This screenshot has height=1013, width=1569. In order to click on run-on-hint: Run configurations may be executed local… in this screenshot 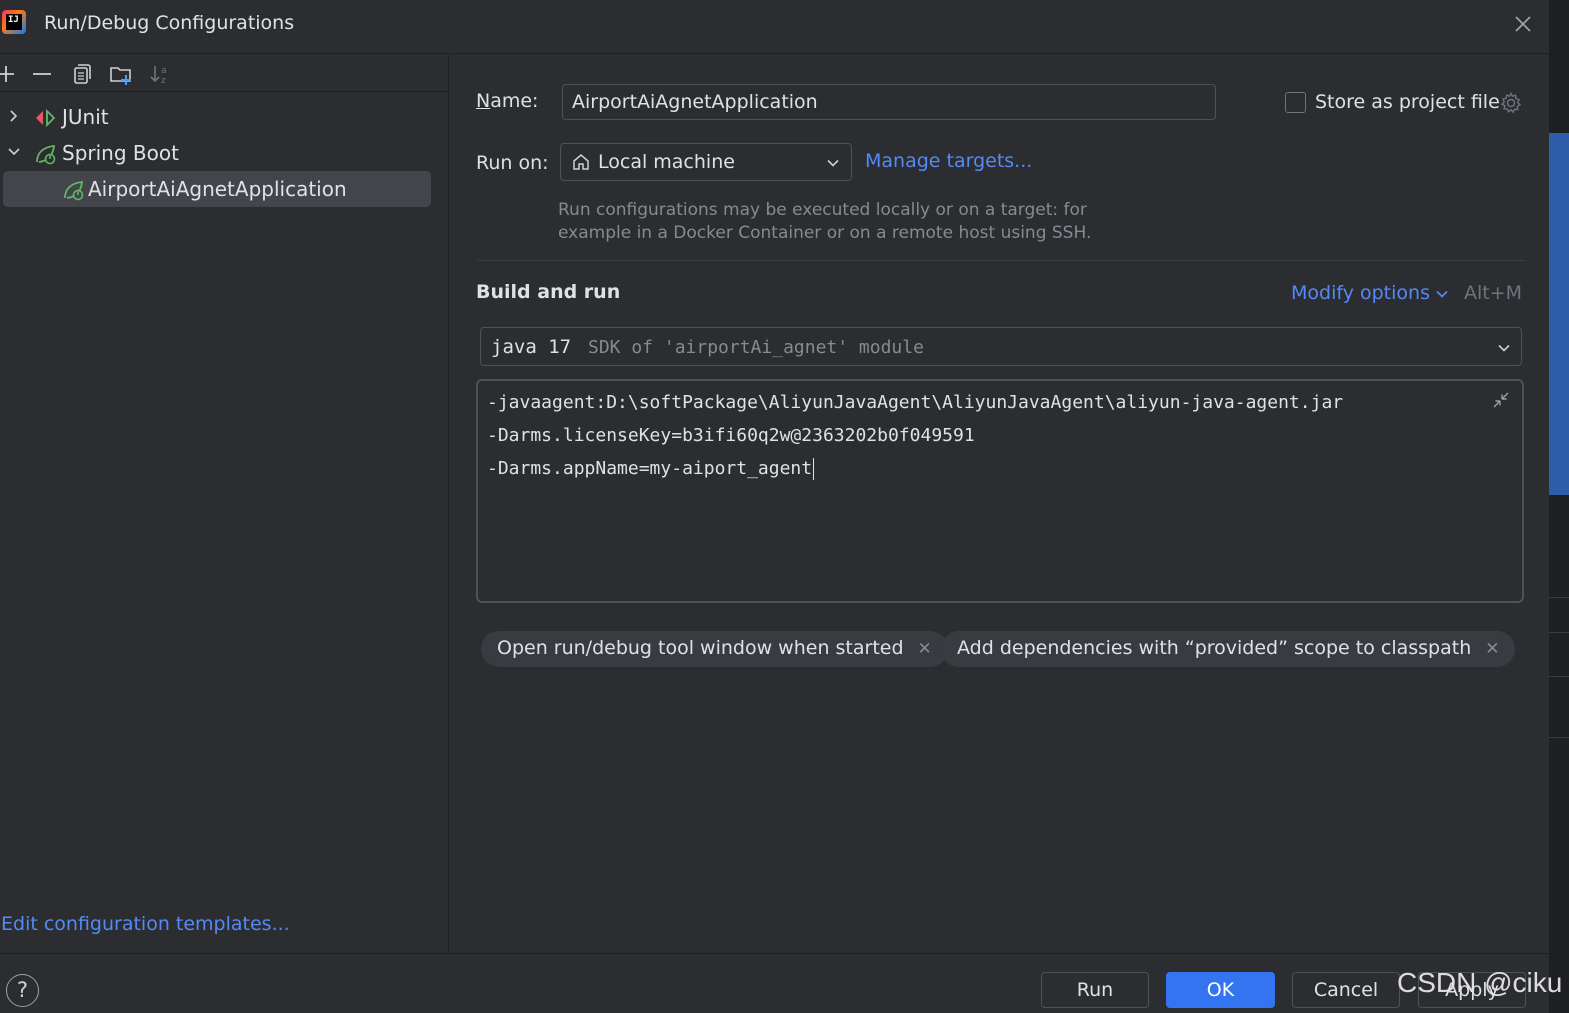, I will do `click(848, 222)`.